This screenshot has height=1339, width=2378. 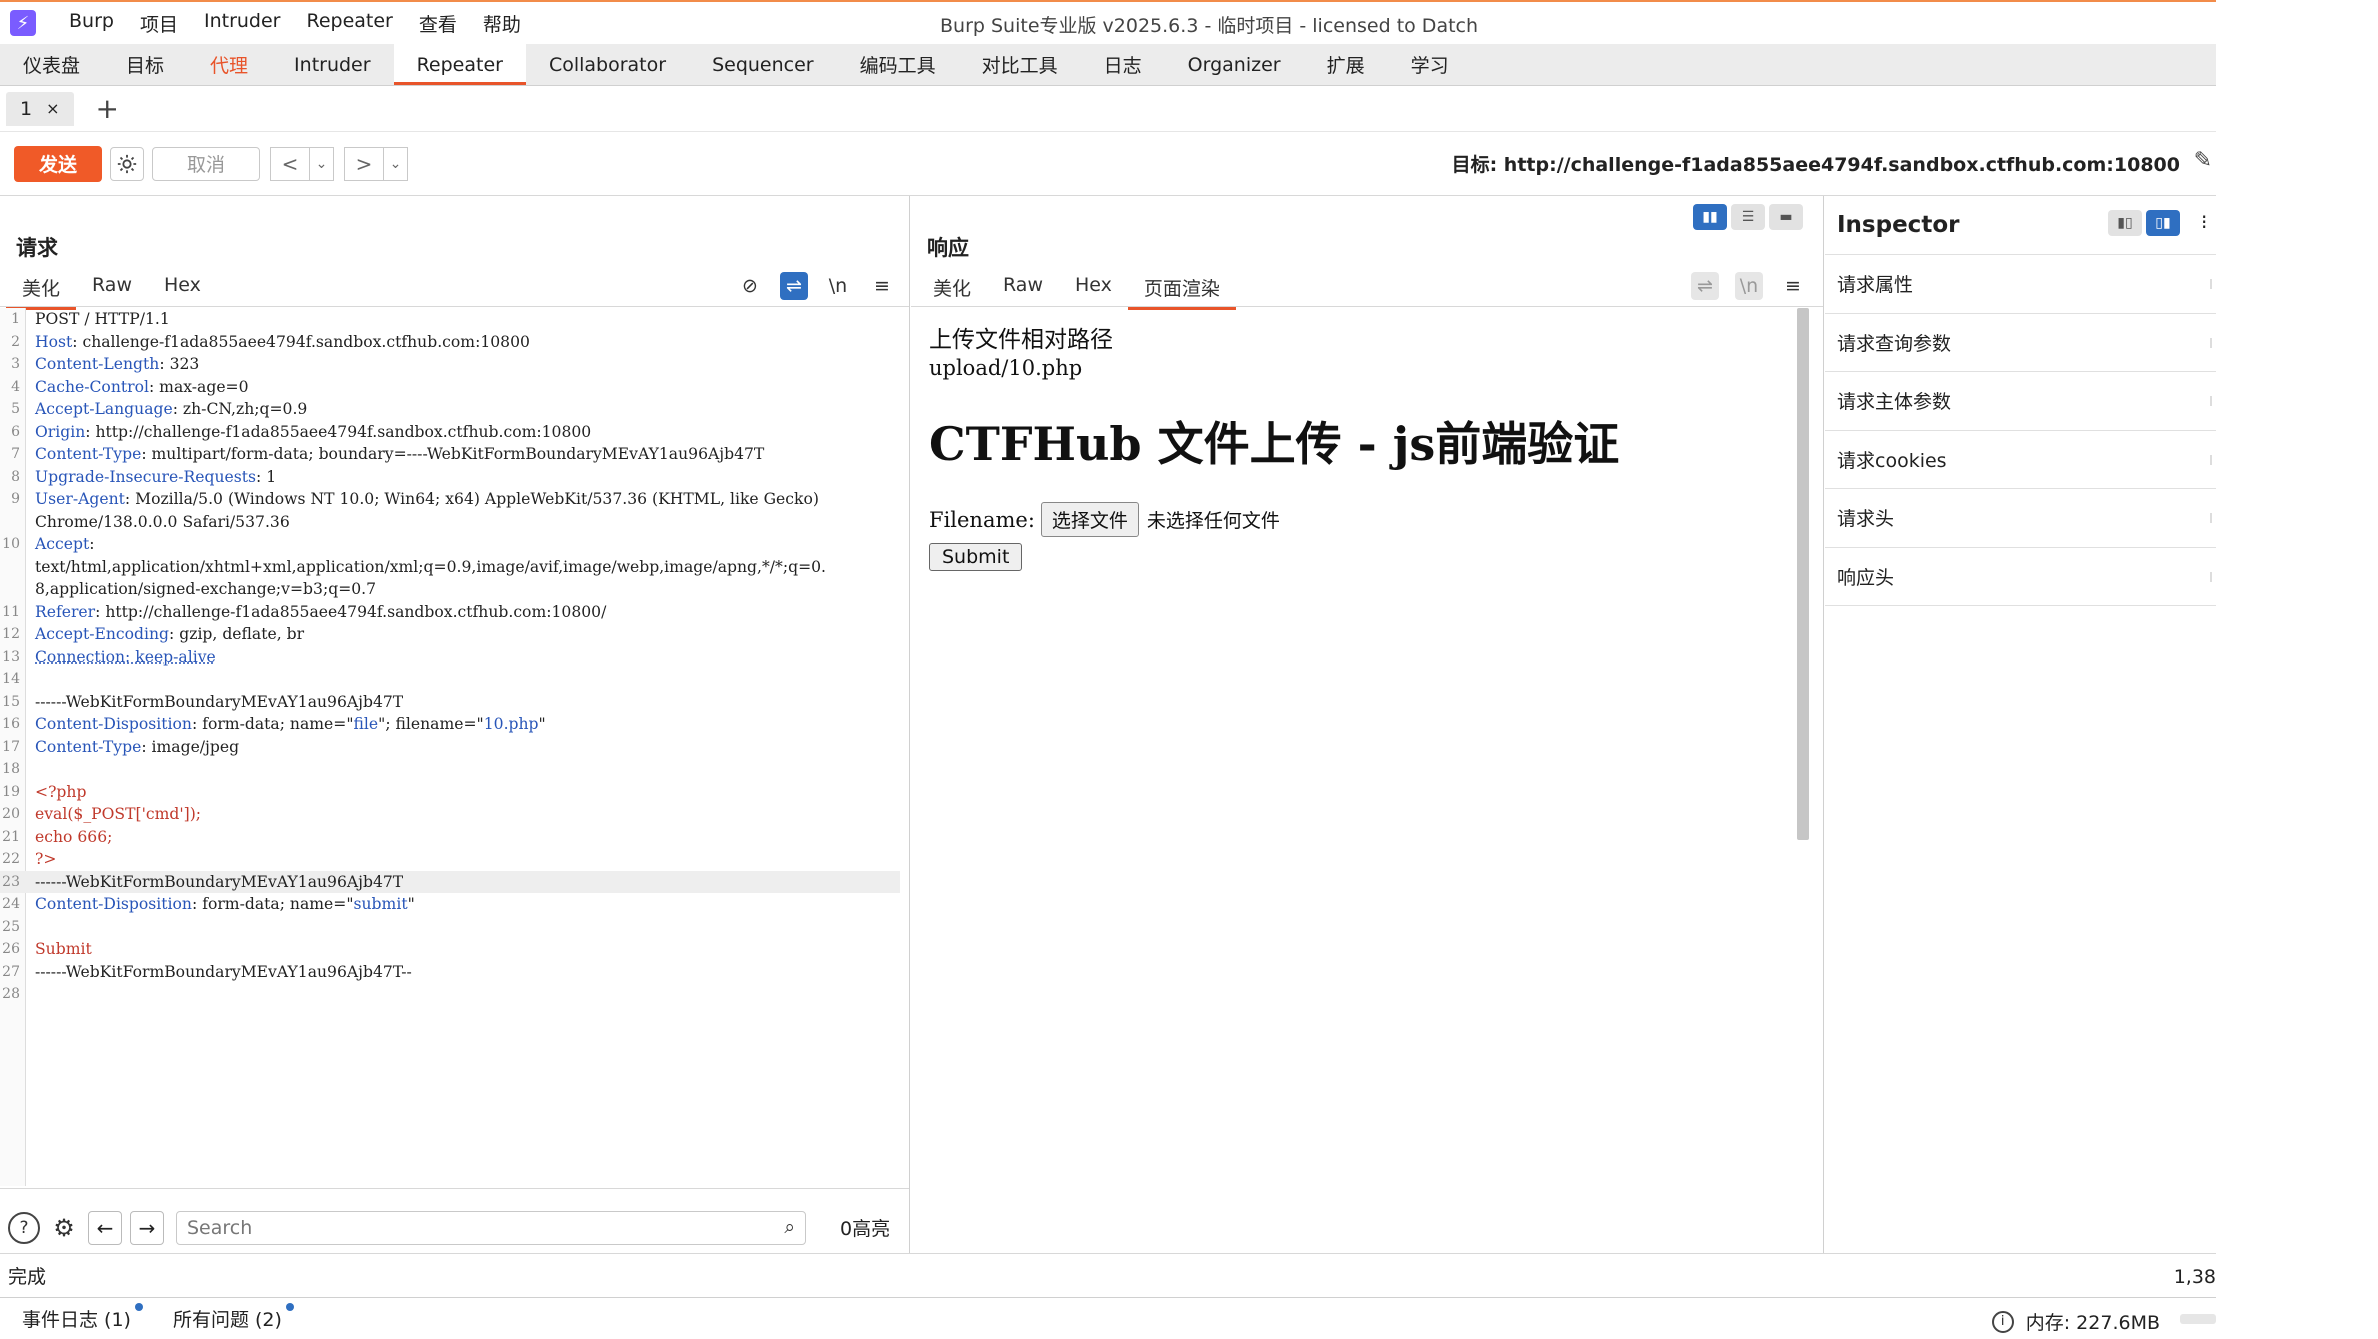 I want to click on code-line: 26 Submit, so click(x=450, y=949).